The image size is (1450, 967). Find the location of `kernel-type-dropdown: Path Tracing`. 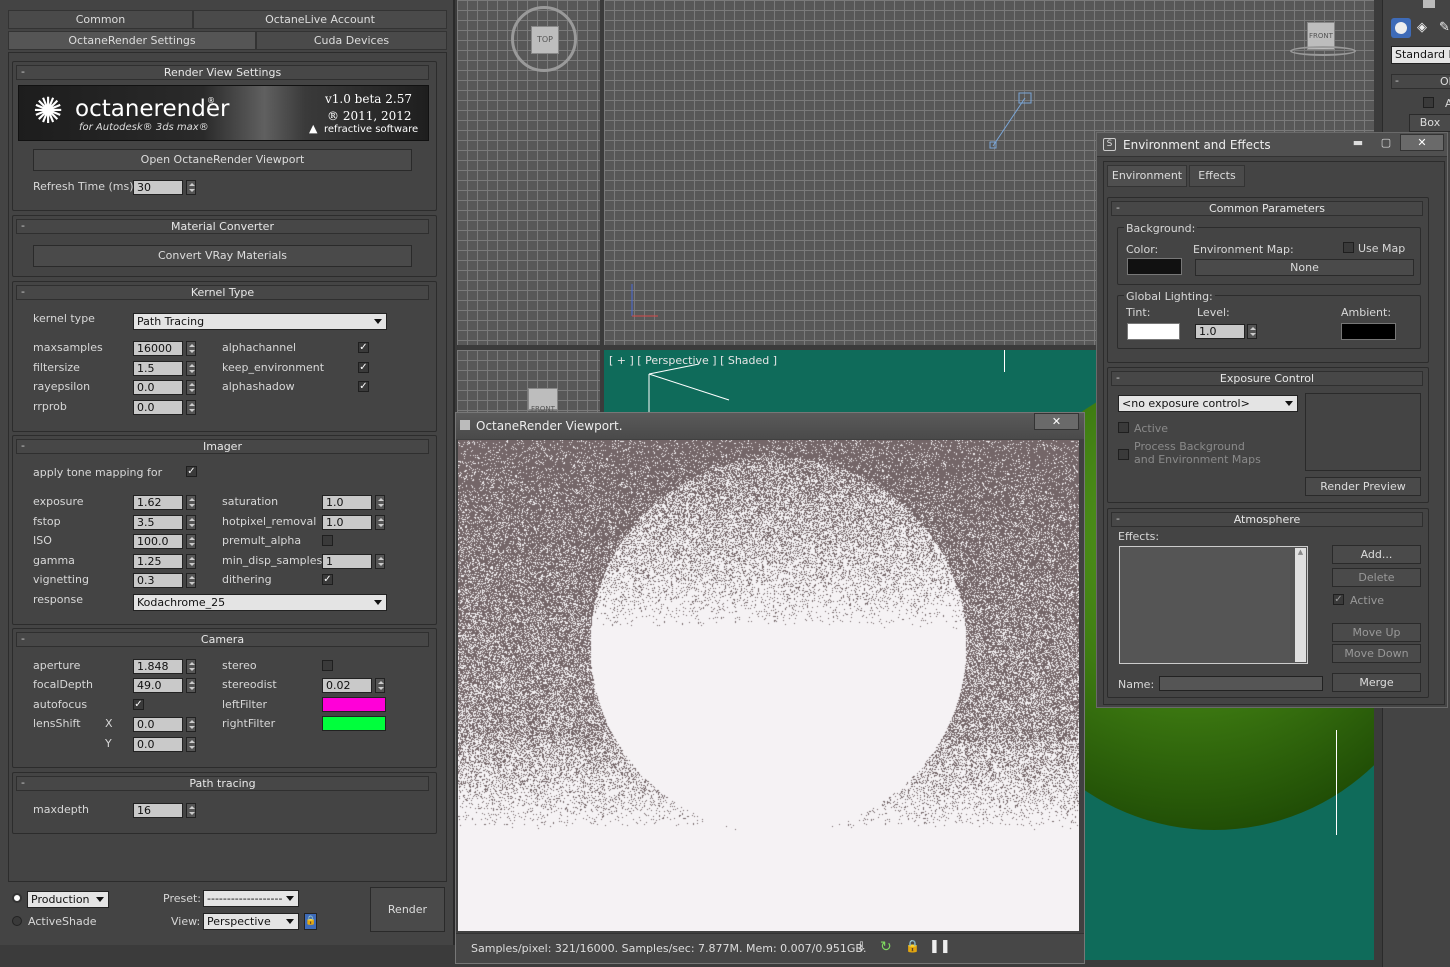

kernel-type-dropdown: Path Tracing is located at coordinates (260, 321).